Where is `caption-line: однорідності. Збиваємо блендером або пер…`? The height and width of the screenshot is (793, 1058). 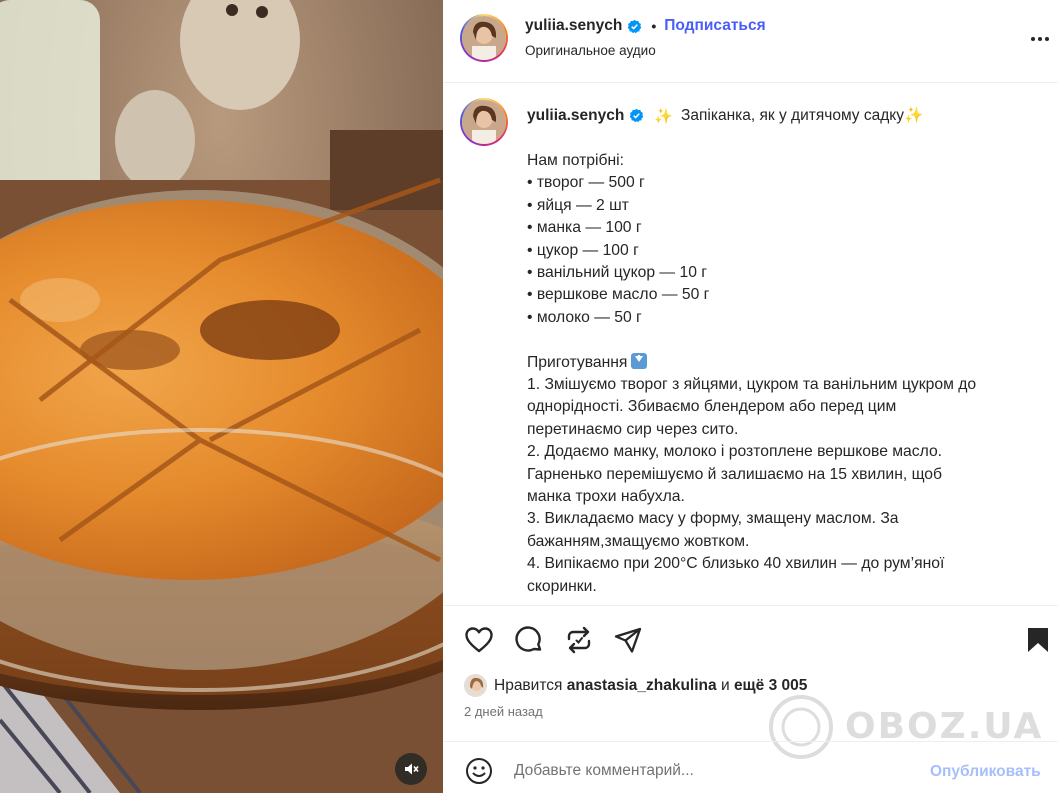
caption-line: однорідності. Збиваємо блендером або пер… is located at coordinates (712, 407).